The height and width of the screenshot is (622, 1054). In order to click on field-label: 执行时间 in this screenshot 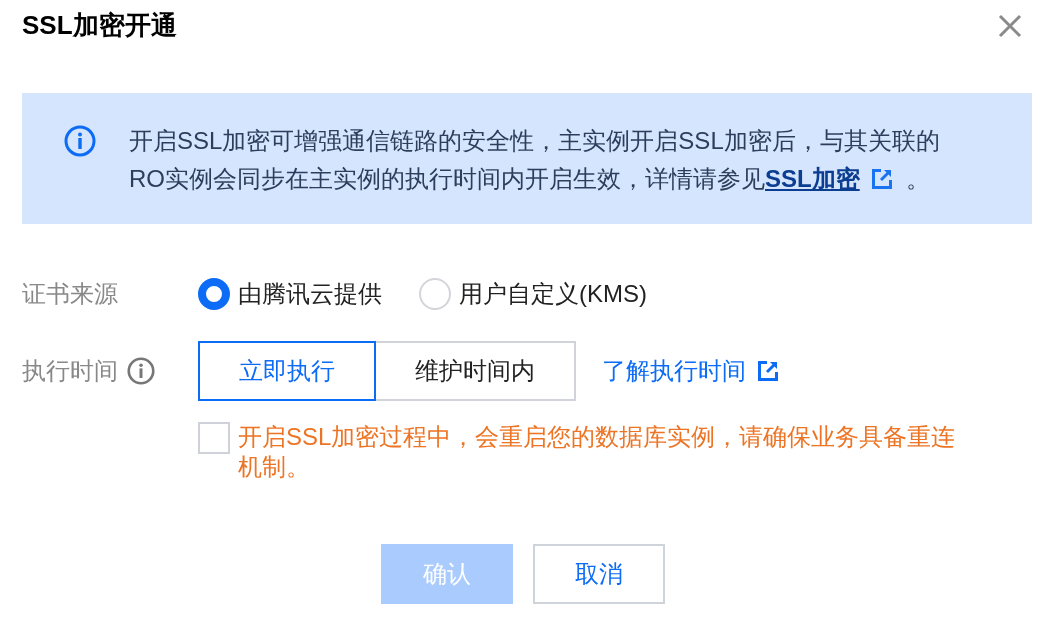, I will do `click(70, 371)`.